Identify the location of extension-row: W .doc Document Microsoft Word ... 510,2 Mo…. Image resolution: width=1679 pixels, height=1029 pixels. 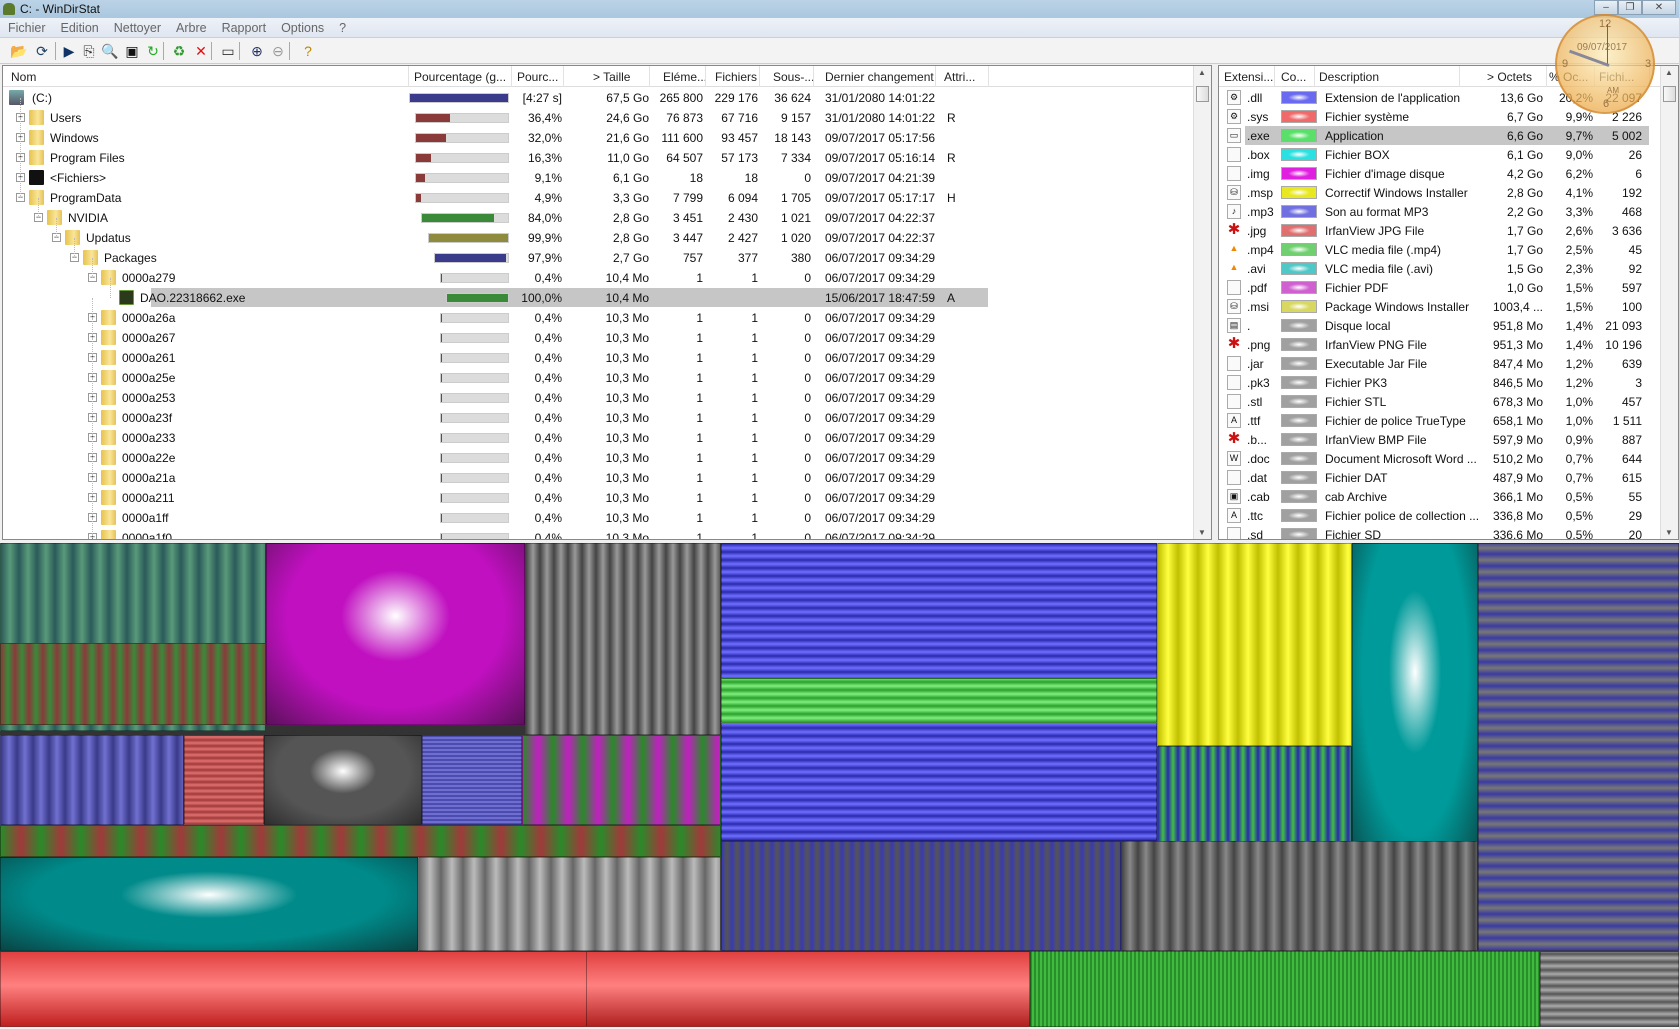
(1439, 459).